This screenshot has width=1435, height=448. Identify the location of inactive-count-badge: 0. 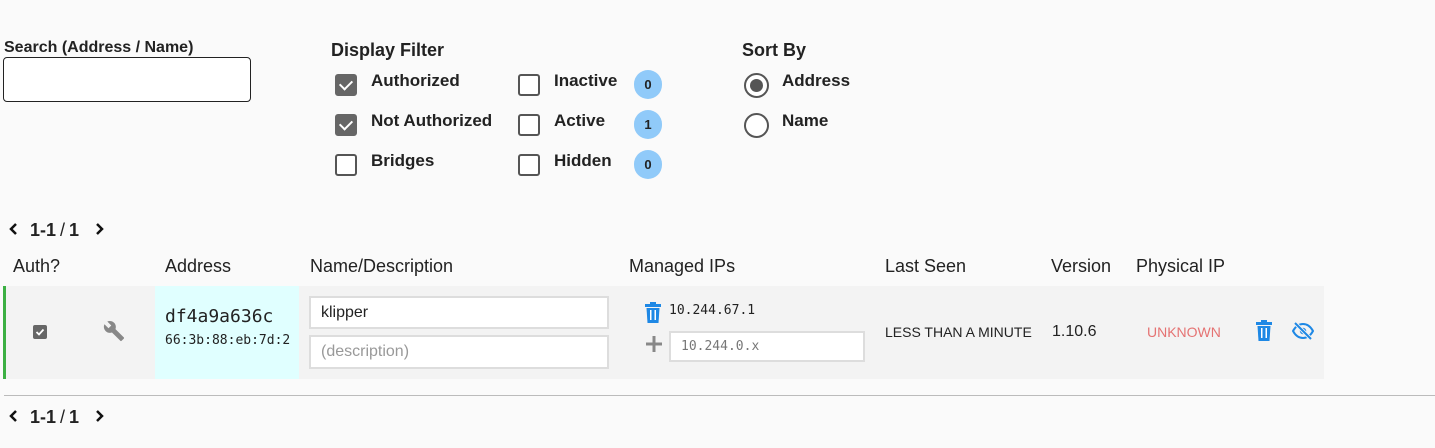
(648, 84).